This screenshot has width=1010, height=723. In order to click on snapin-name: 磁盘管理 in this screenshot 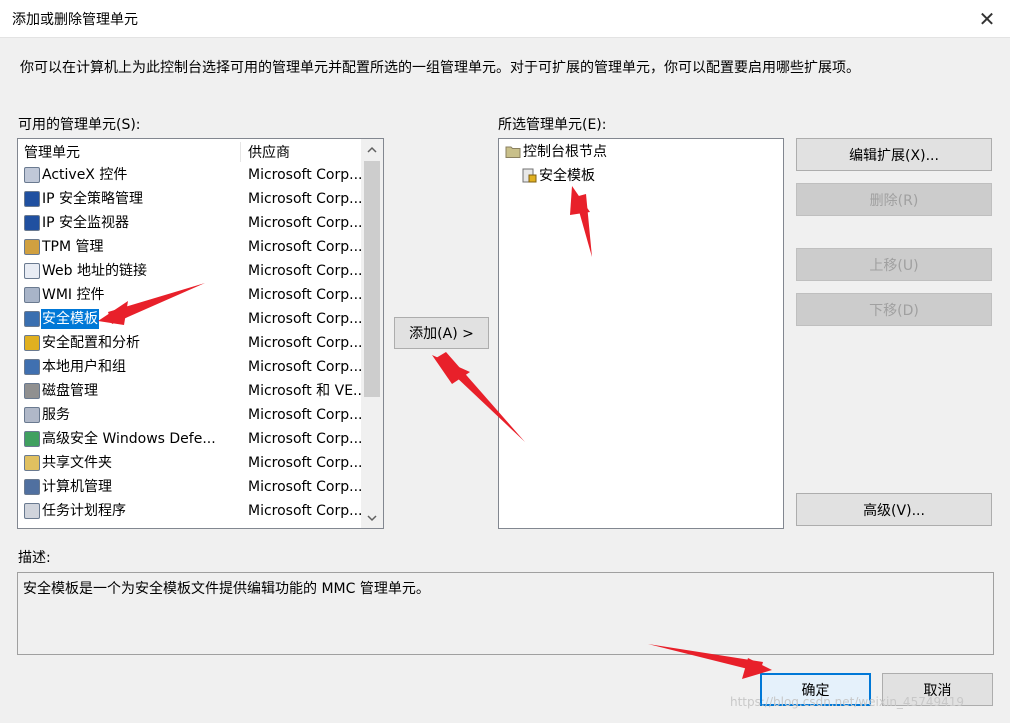, I will do `click(70, 391)`.